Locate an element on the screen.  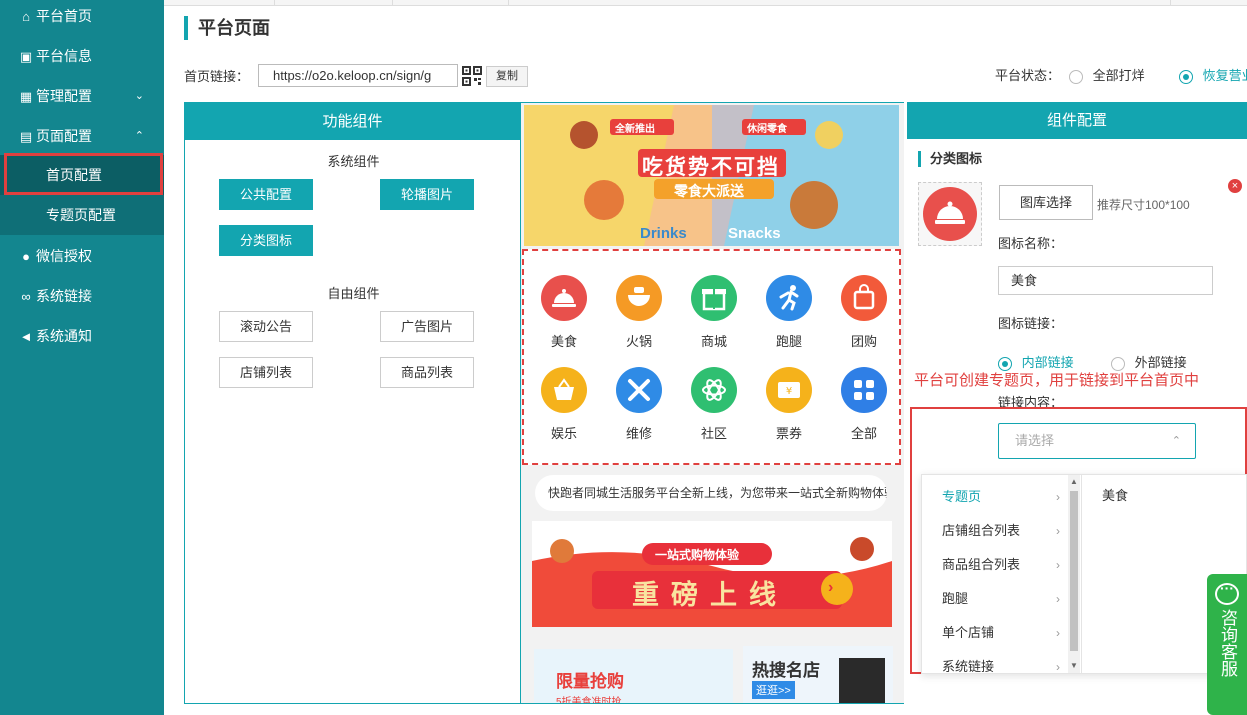
category-item: 社区 is located at coordinates (714, 404).